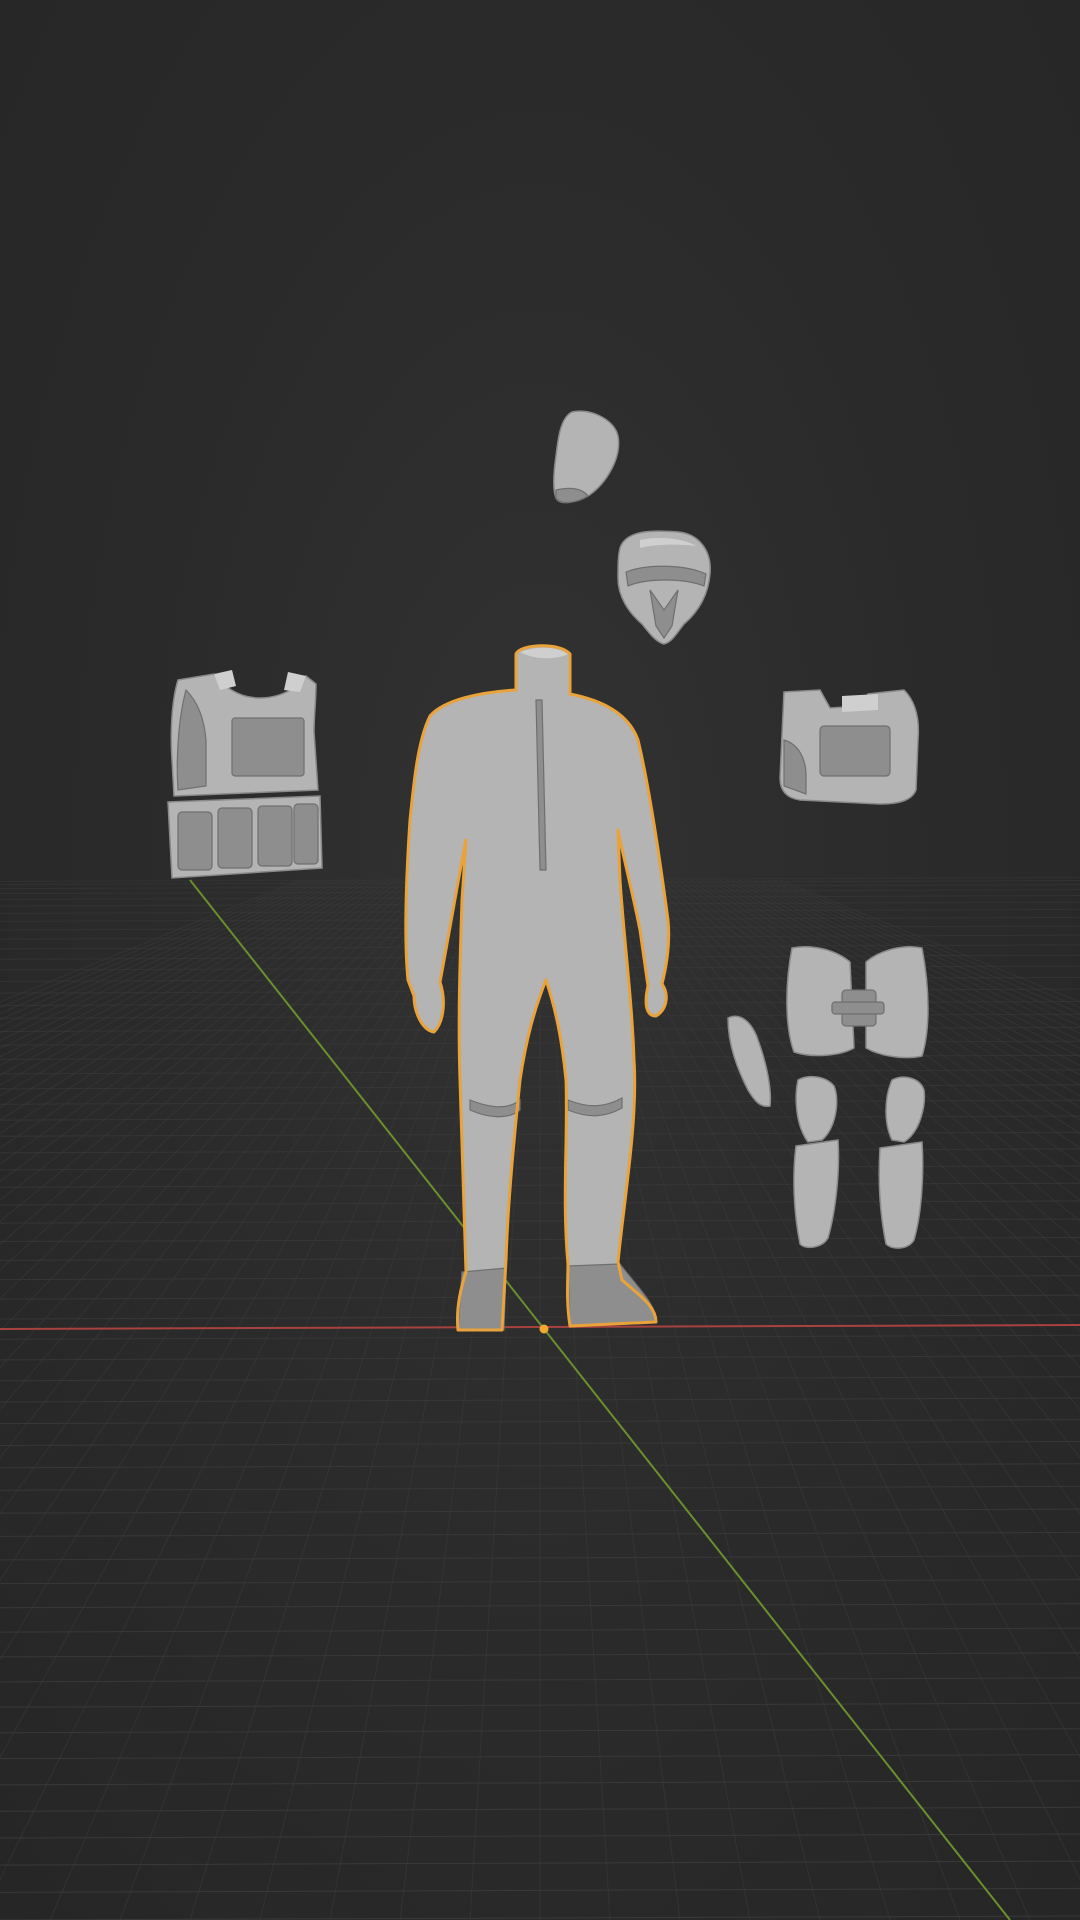 The image size is (1080, 1920). What do you see at coordinates (544, 1329) in the screenshot?
I see `object-origin-dot` at bounding box center [544, 1329].